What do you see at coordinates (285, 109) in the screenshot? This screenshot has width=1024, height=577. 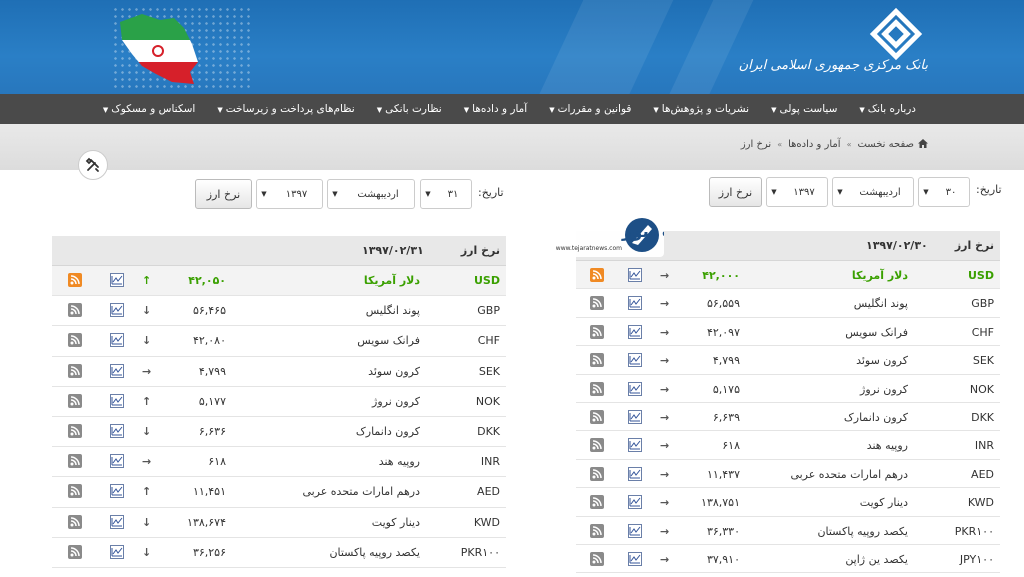 I see `nav-item-payment-systems: نظام‌های پرداخت و زیرساخت▼` at bounding box center [285, 109].